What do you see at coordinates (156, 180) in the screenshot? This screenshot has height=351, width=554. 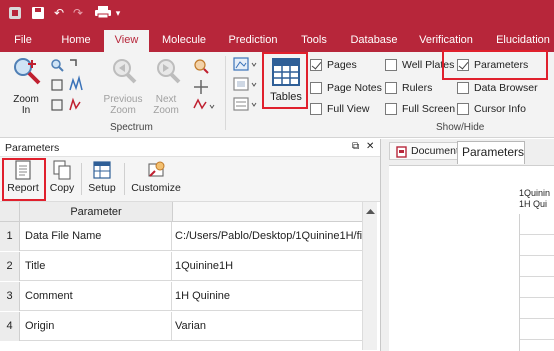 I see `customize-button: Customize` at bounding box center [156, 180].